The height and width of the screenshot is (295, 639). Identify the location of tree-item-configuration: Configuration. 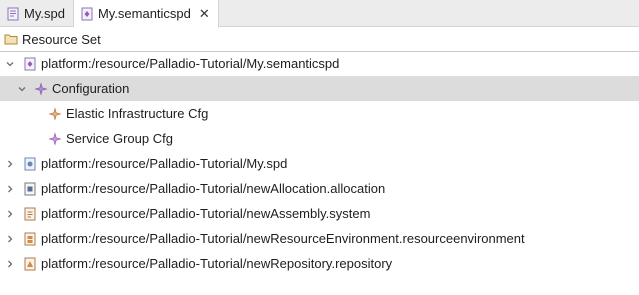
(319, 88).